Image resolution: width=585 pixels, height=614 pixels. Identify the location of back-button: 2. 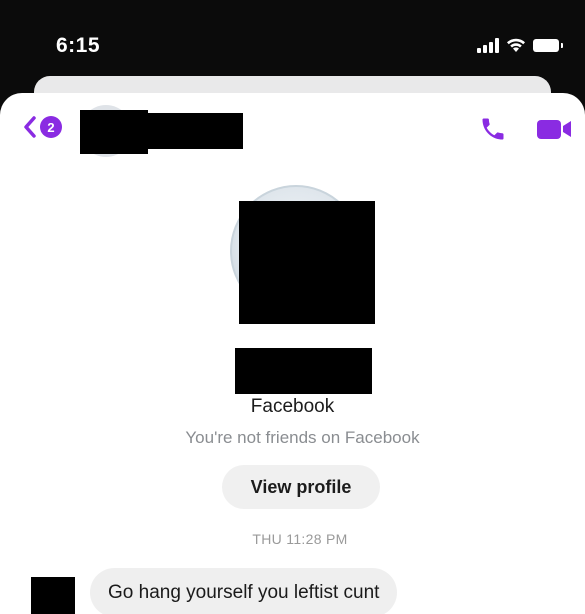
(42, 127).